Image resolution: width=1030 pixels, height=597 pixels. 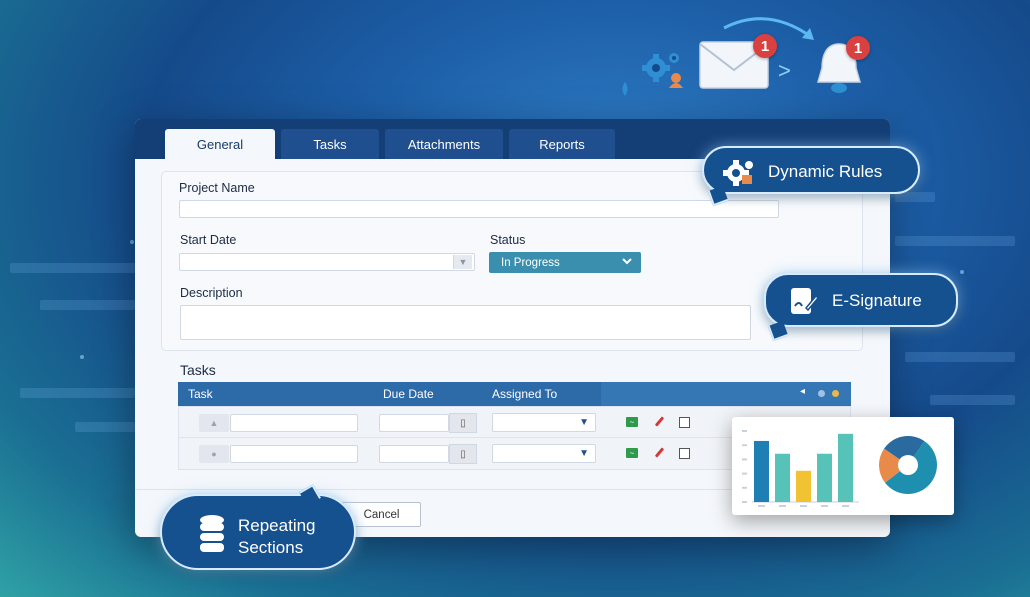 I want to click on tasks-grid-header: Task Due Date Assigned To ◂, so click(x=514, y=394).